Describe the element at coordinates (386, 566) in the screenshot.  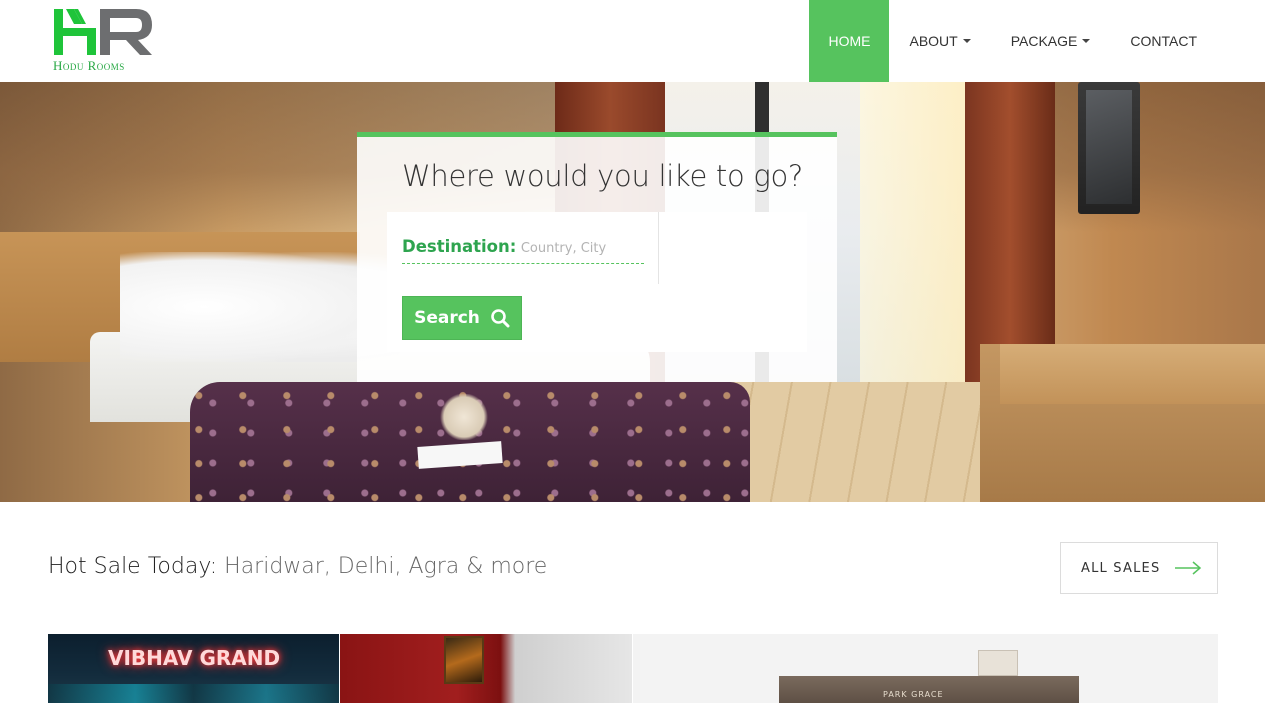
I see `hot-sale-cities: Haridwar, Delhi, Agra & more` at that location.